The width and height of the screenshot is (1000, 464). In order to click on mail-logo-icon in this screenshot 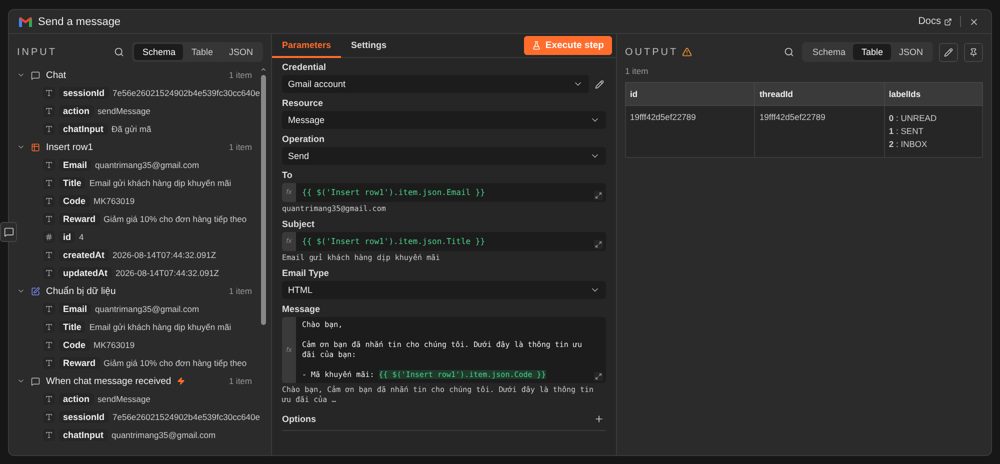, I will do `click(25, 21)`.